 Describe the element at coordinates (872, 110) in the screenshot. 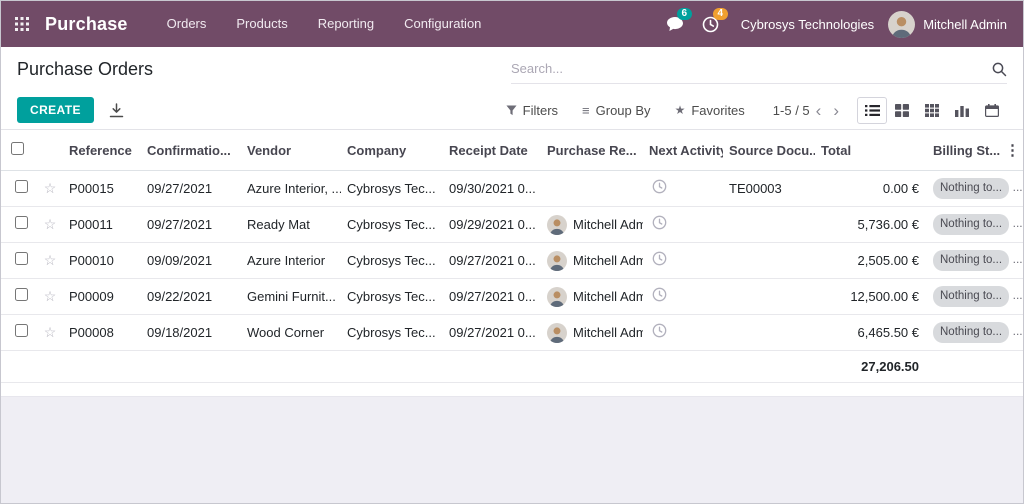

I see `list-view-icon` at that location.